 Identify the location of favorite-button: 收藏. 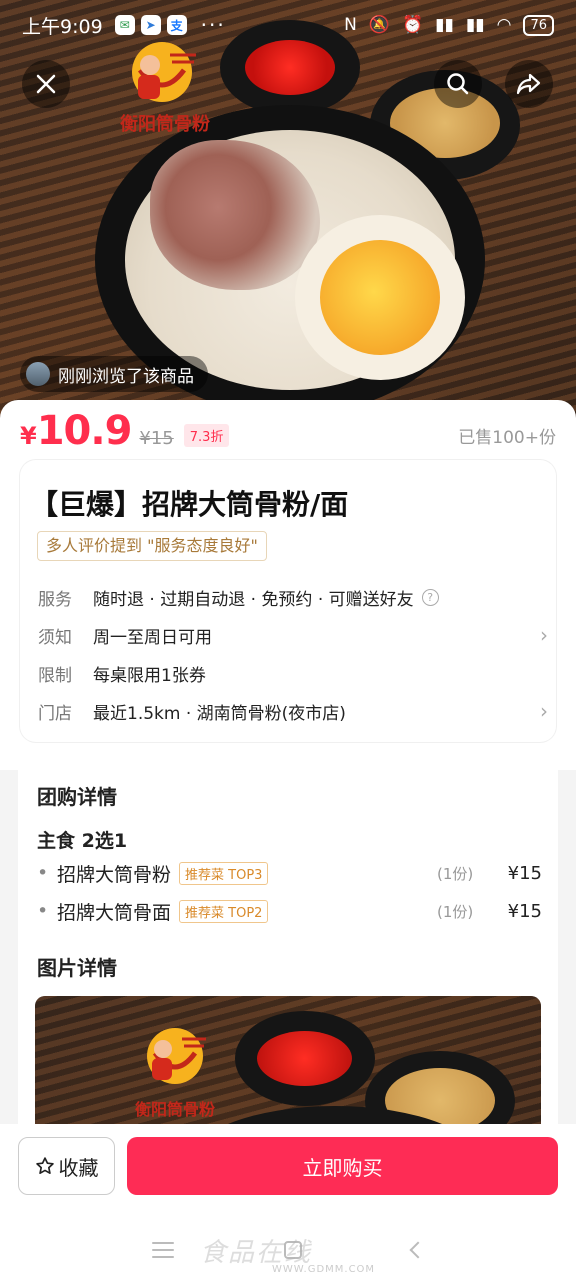
(66, 1166).